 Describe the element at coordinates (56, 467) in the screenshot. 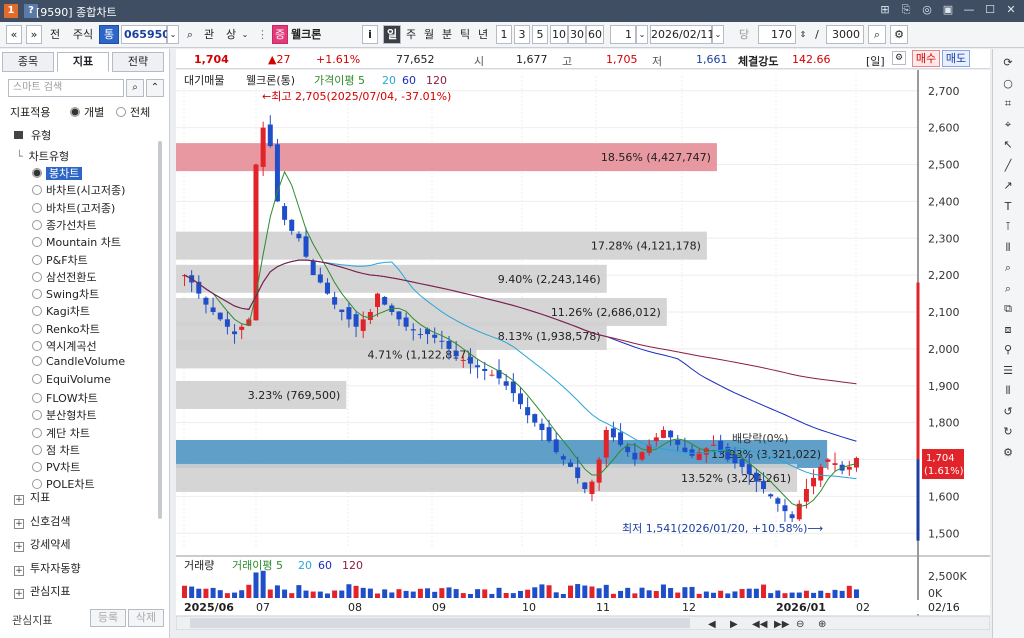

I see `chart-type-item: PV차트` at that location.